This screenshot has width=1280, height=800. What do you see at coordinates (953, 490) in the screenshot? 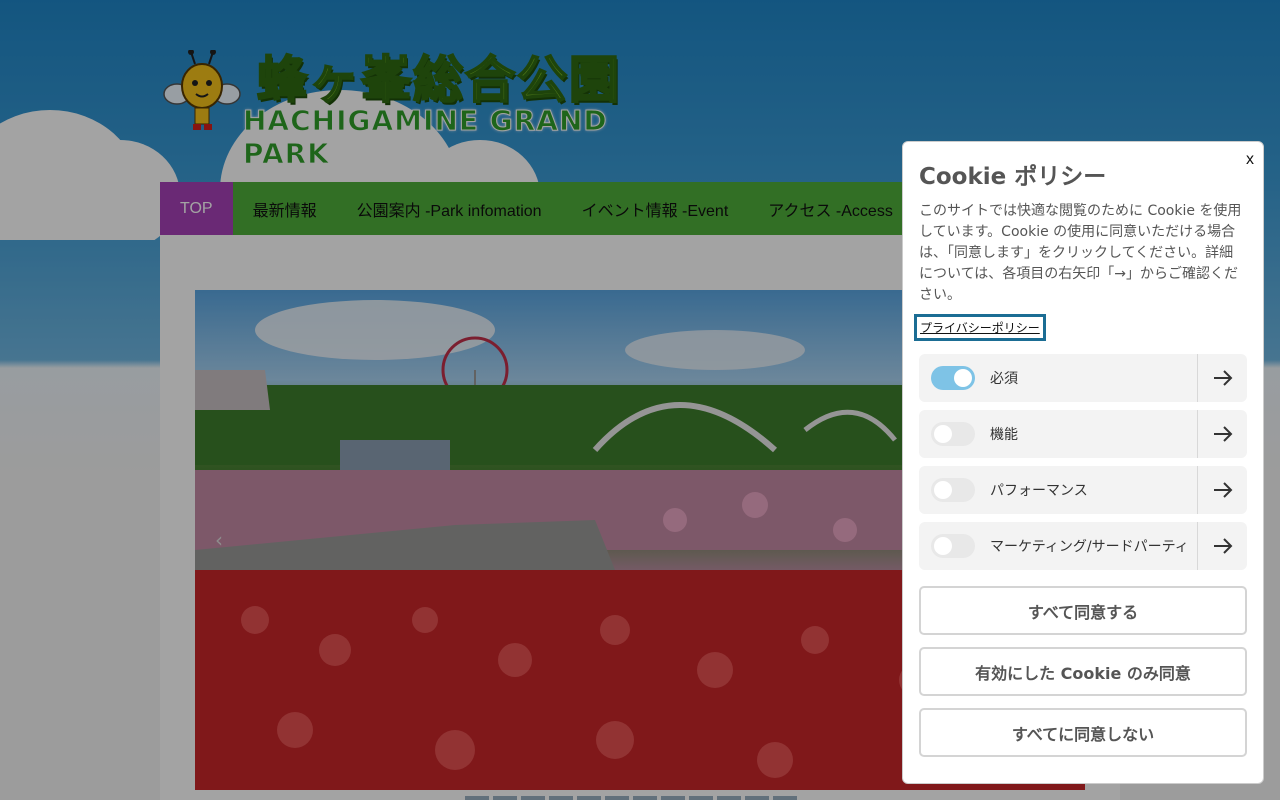
I see `performance-toggle` at bounding box center [953, 490].